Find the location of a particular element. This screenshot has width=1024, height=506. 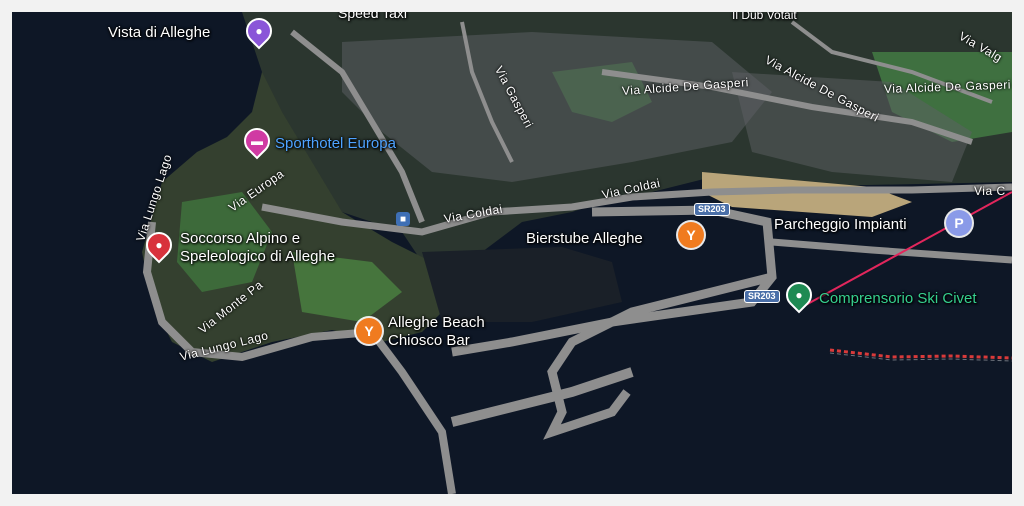

place-label-comprensorio-ski-civetta: Comprensorio Ski Civet is located at coordinates (898, 299).